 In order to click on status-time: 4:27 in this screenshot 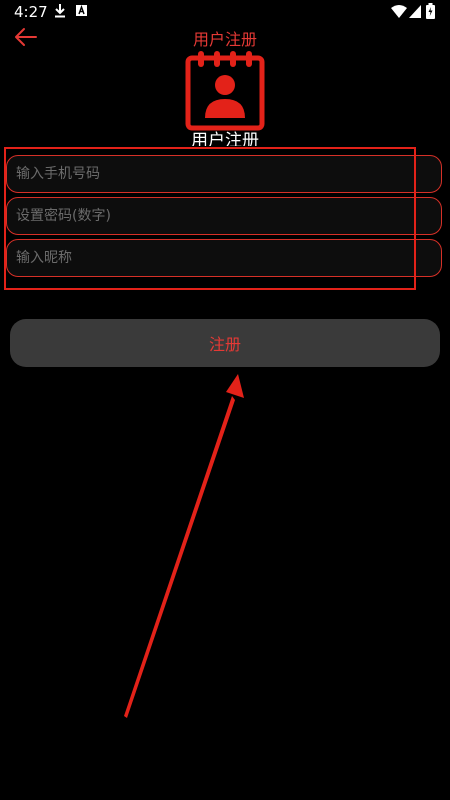, I will do `click(31, 12)`.